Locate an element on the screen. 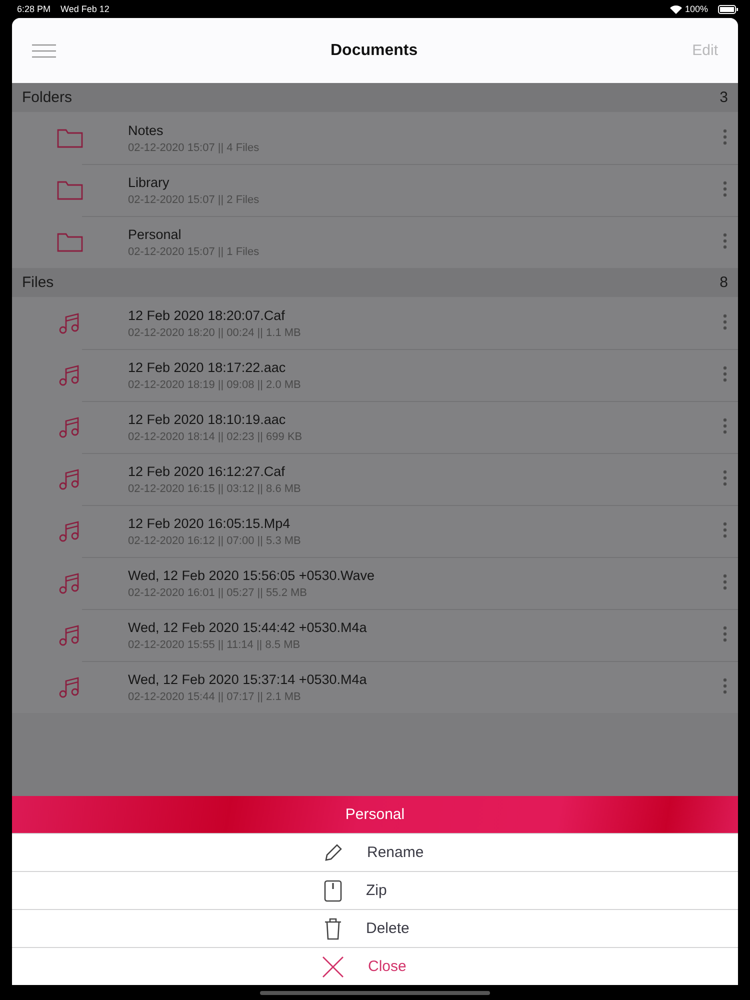  item-details: 02-12-2020 15:55 || 11:14 || 8.5 MB is located at coordinates (215, 644).